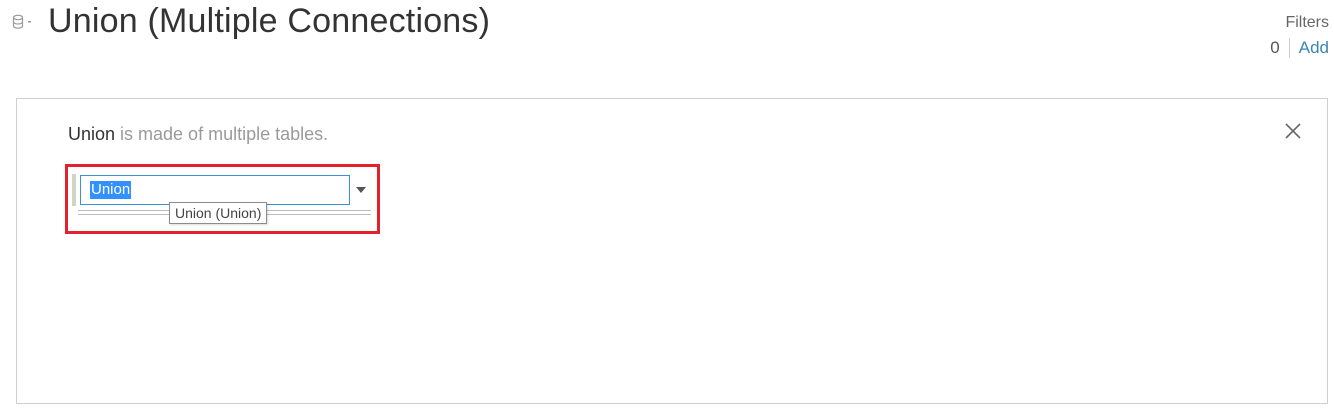  Describe the element at coordinates (269, 21) in the screenshot. I see `page-title: Union (Multiple Connections)` at that location.